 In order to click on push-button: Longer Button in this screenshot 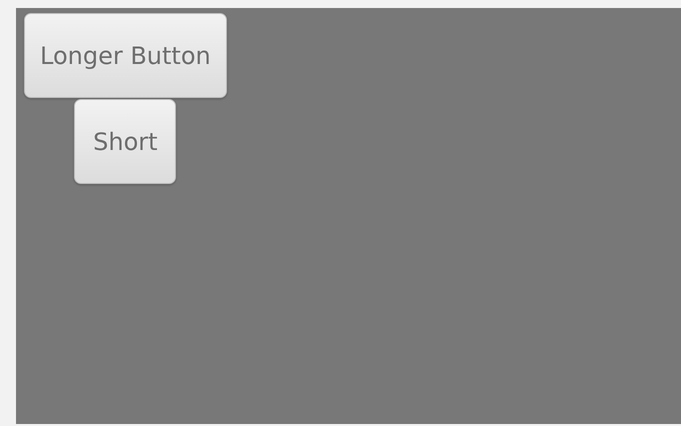, I will do `click(125, 55)`.